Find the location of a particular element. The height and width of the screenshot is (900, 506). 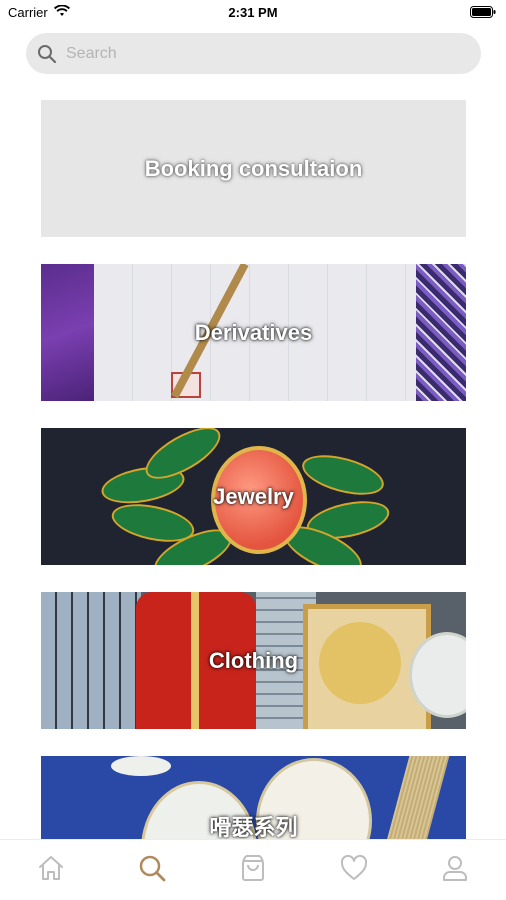

tab-bar is located at coordinates (253, 869).